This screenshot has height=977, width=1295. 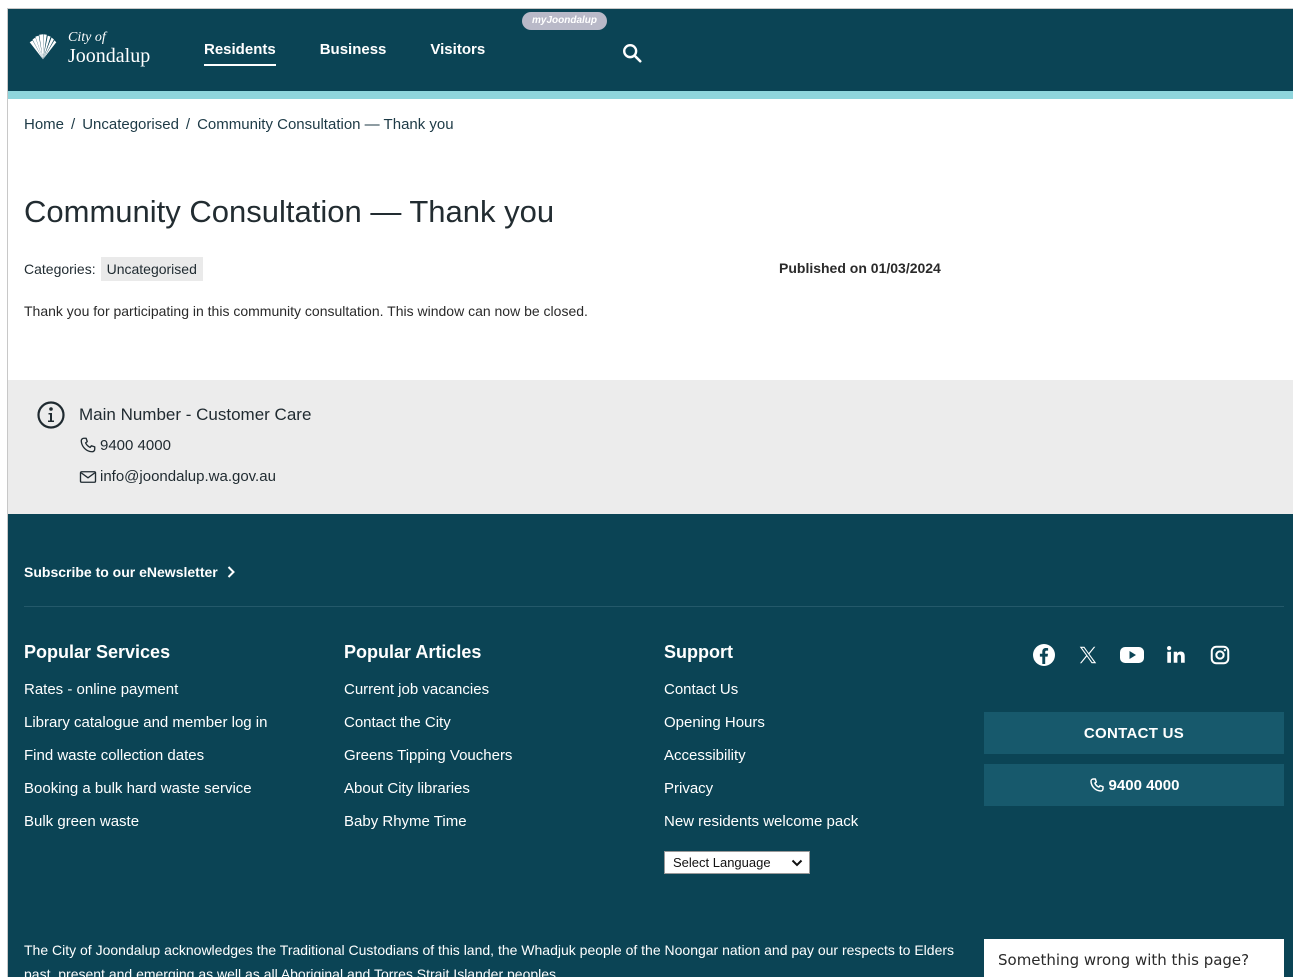 I want to click on logo-shell-icon, so click(x=43, y=47).